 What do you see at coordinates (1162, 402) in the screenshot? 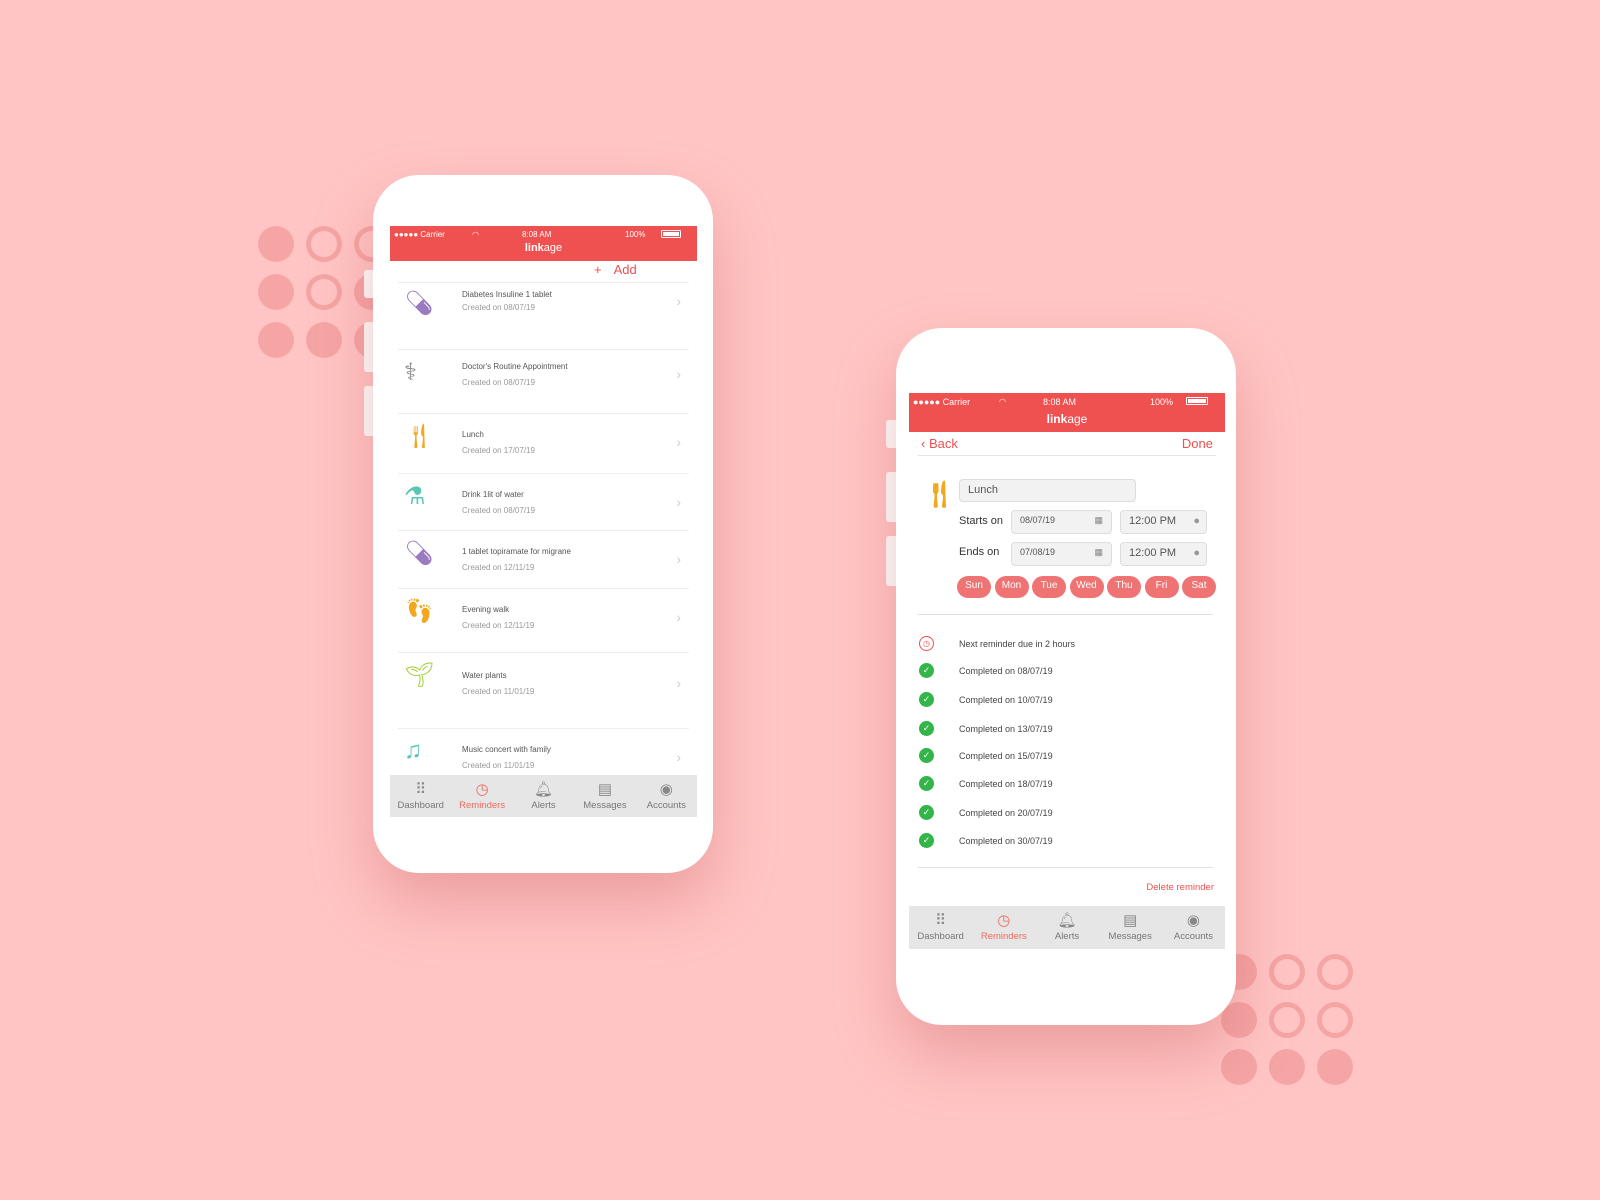
I see `battery-percent: 100%` at bounding box center [1162, 402].